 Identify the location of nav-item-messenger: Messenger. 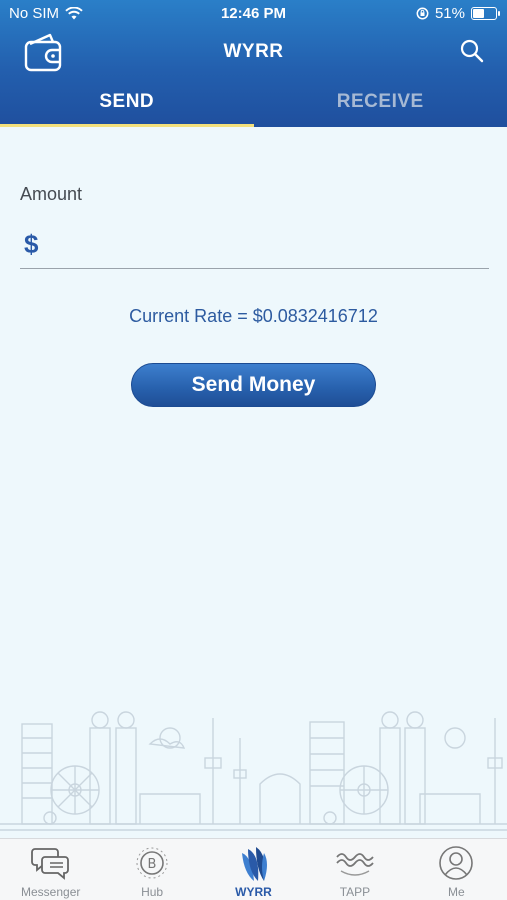
(50, 869).